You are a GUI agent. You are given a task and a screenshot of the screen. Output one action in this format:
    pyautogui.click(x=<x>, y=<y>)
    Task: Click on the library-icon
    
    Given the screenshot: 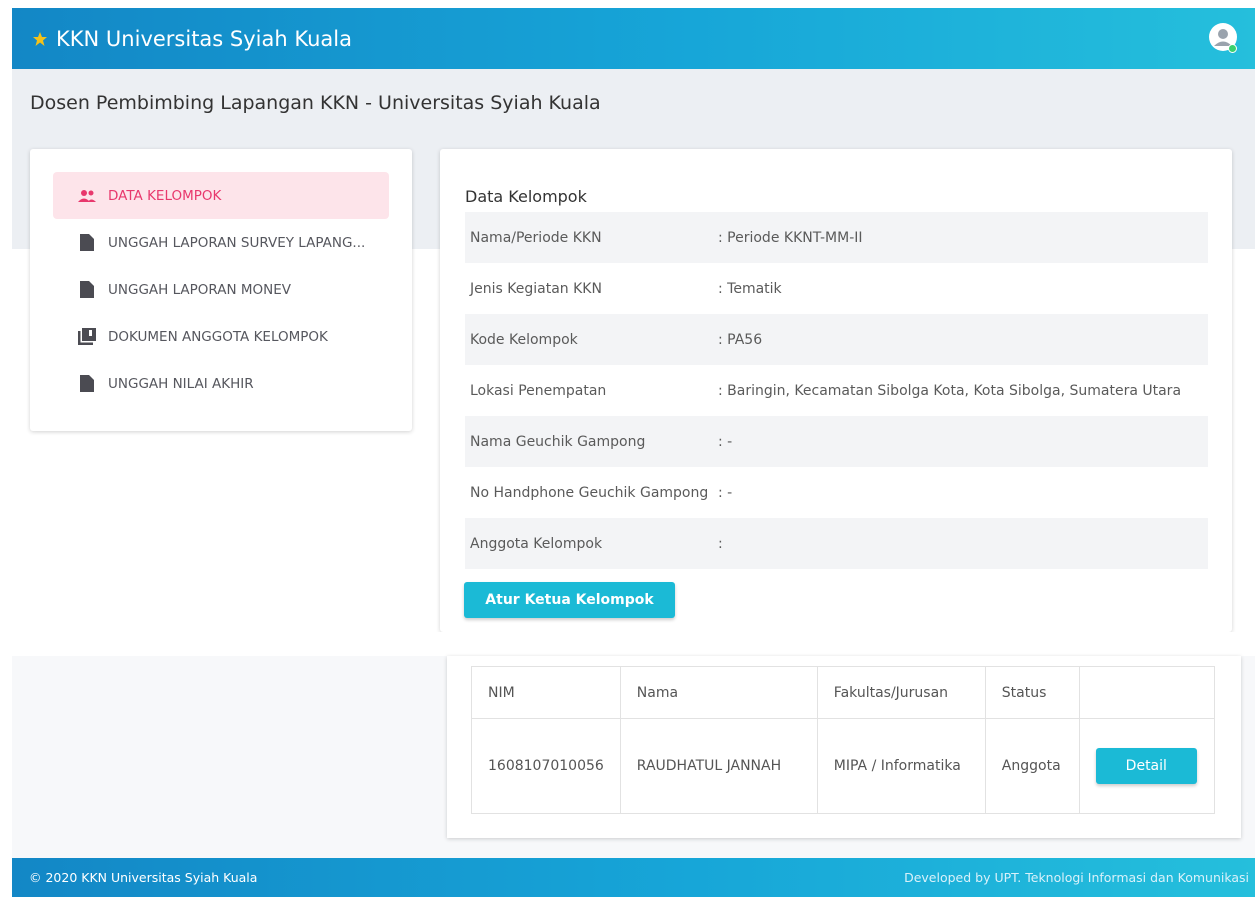 What is the action you would take?
    pyautogui.click(x=87, y=337)
    